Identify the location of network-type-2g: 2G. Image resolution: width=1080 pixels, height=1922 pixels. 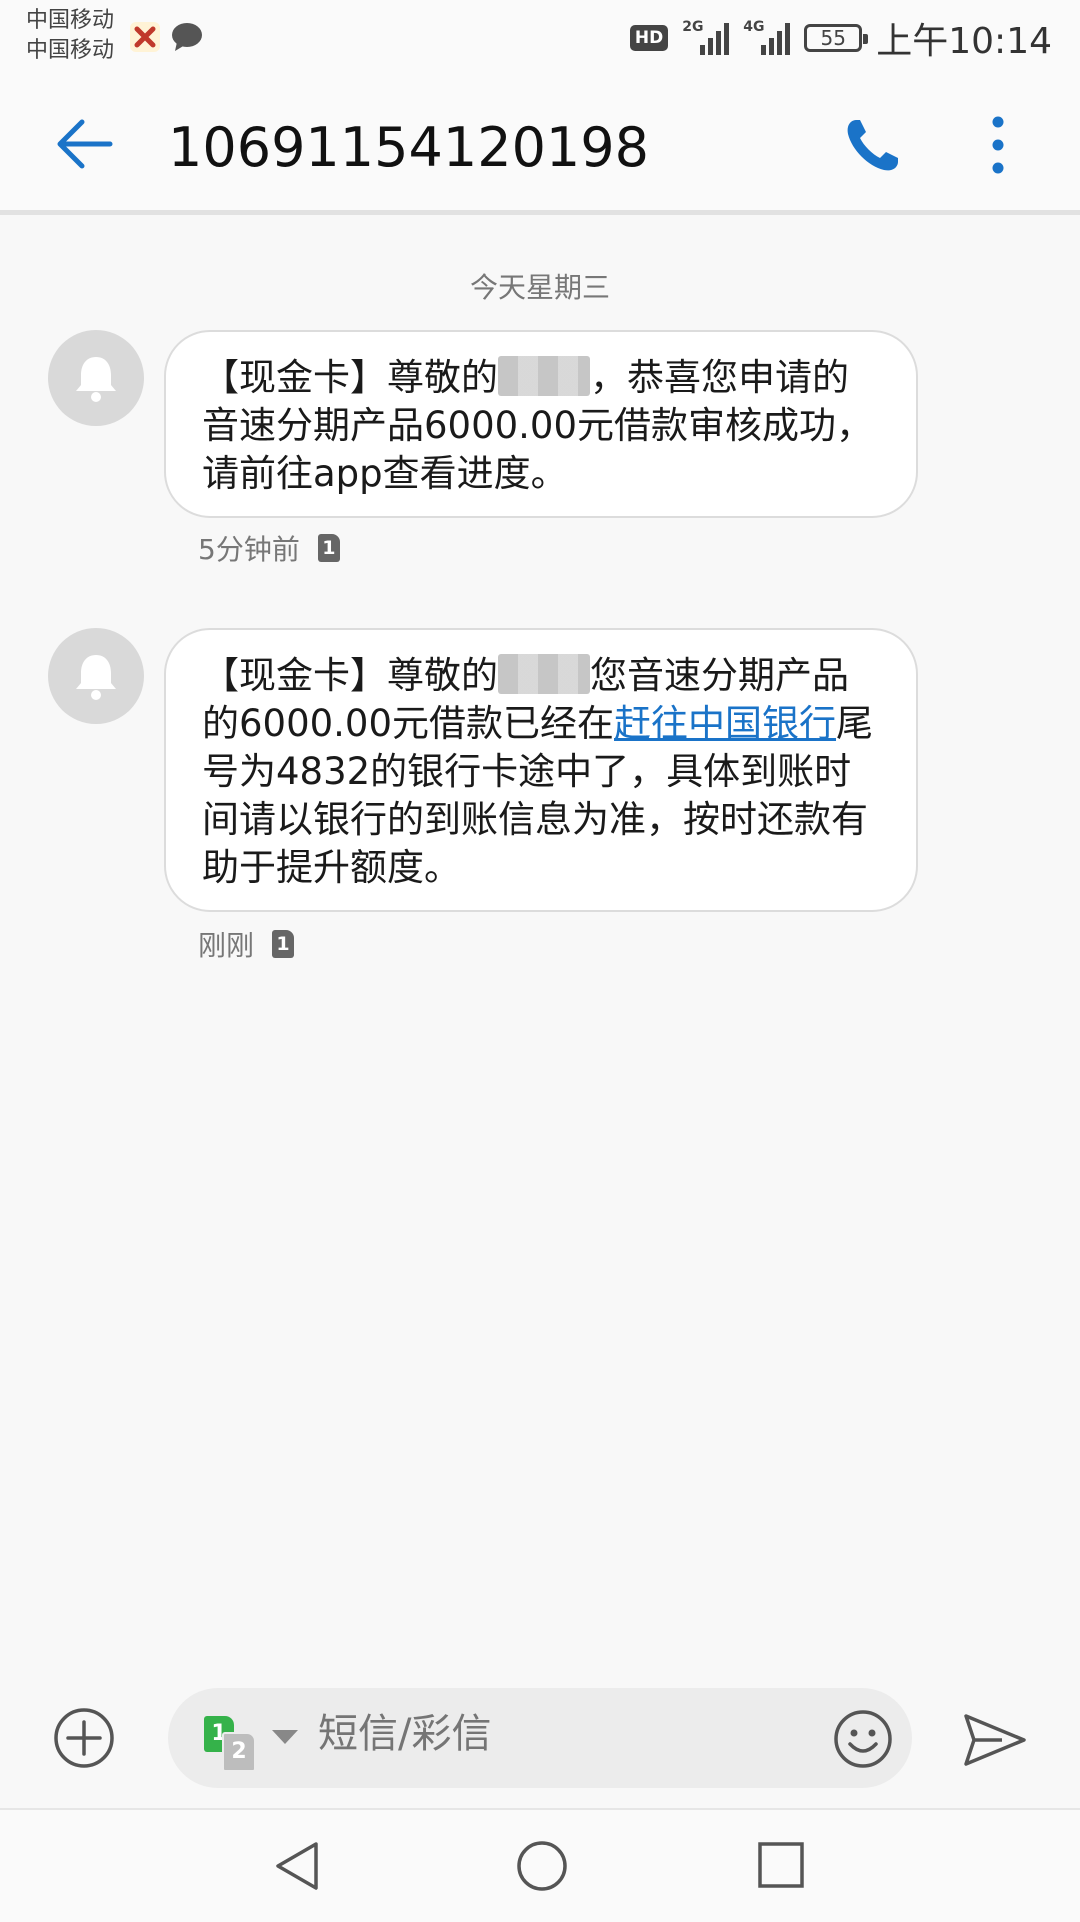
(693, 27).